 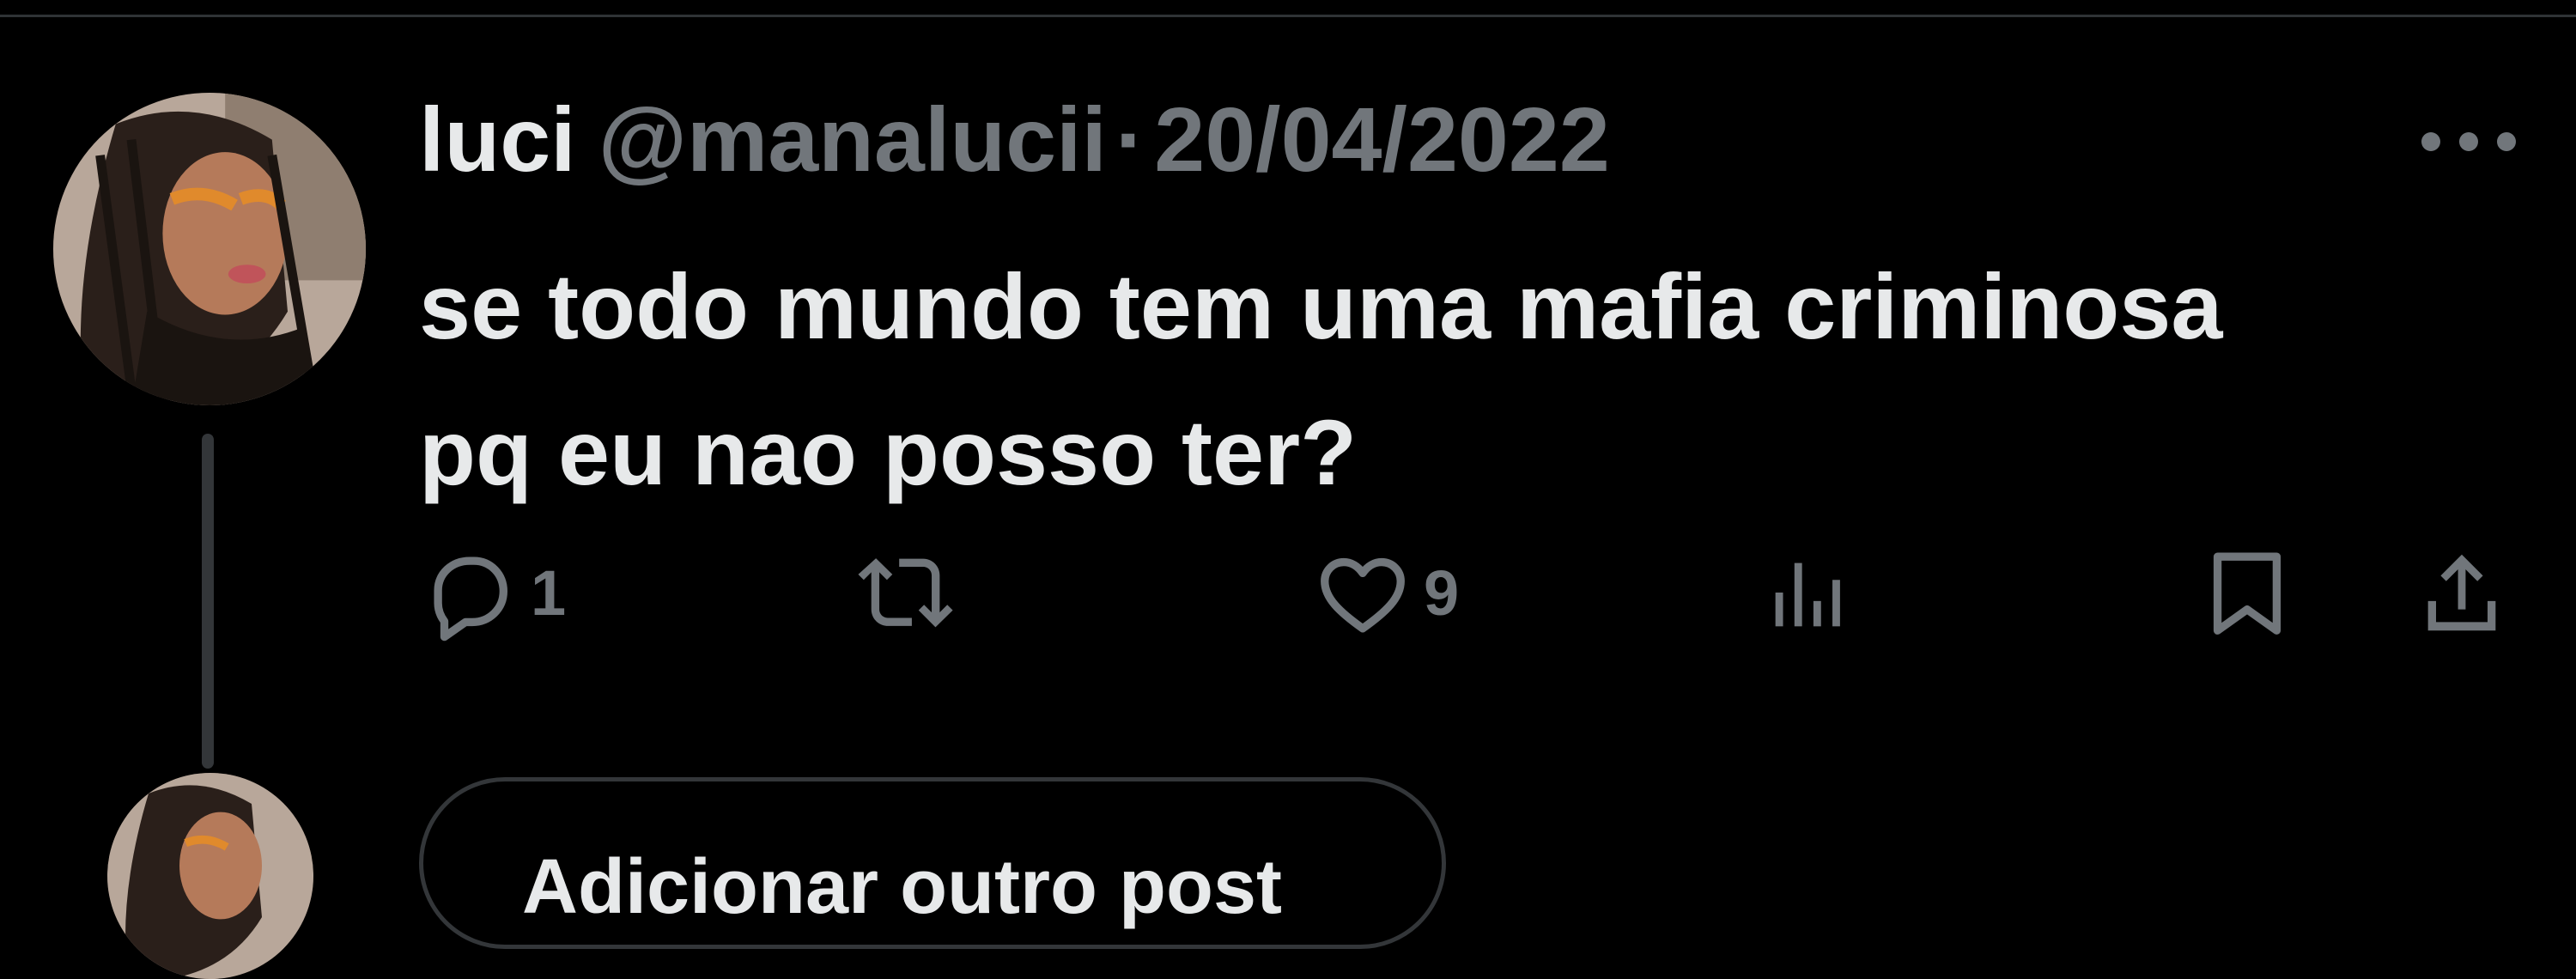 I want to click on add-post-button: Adicionar outro post, so click(x=932, y=863).